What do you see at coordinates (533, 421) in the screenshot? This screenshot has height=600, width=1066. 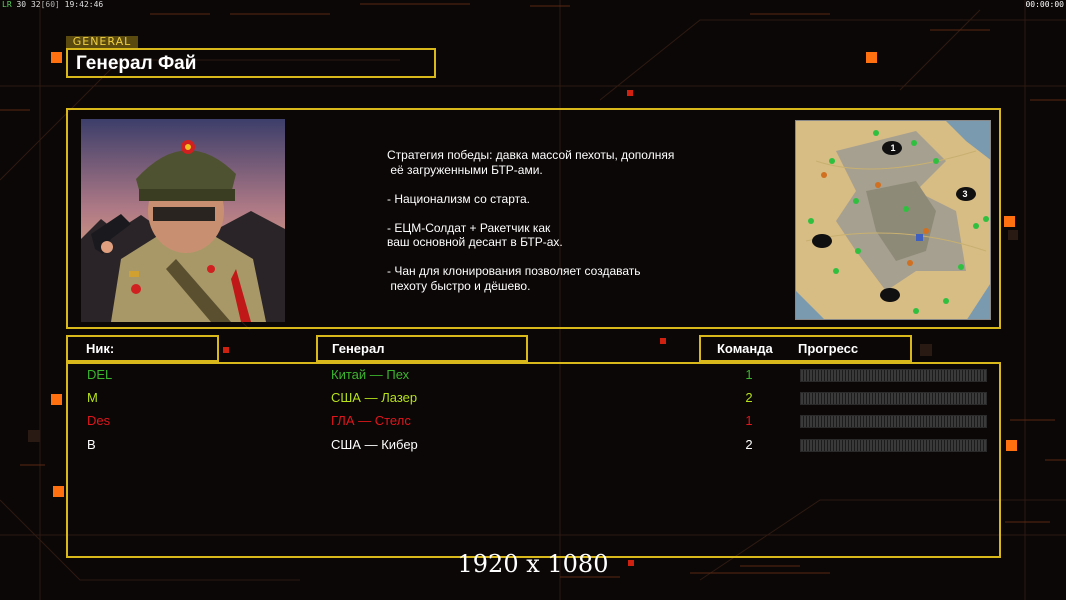 I see `player-row: Des ГЛА — Стелс 1` at bounding box center [533, 421].